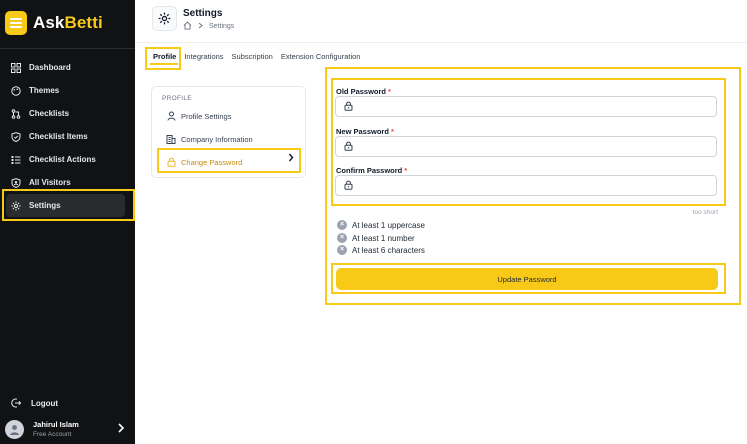  Describe the element at coordinates (705, 212) in the screenshot. I see `password-strength-text: too short` at that location.